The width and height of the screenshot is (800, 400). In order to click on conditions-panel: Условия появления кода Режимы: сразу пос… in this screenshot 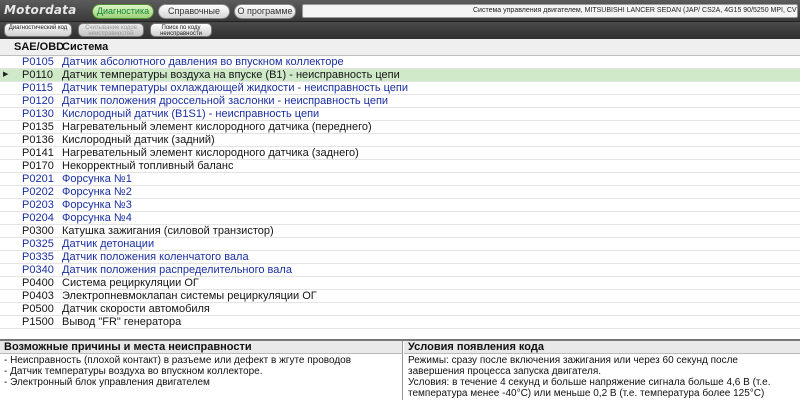, I will do `click(602, 370)`.